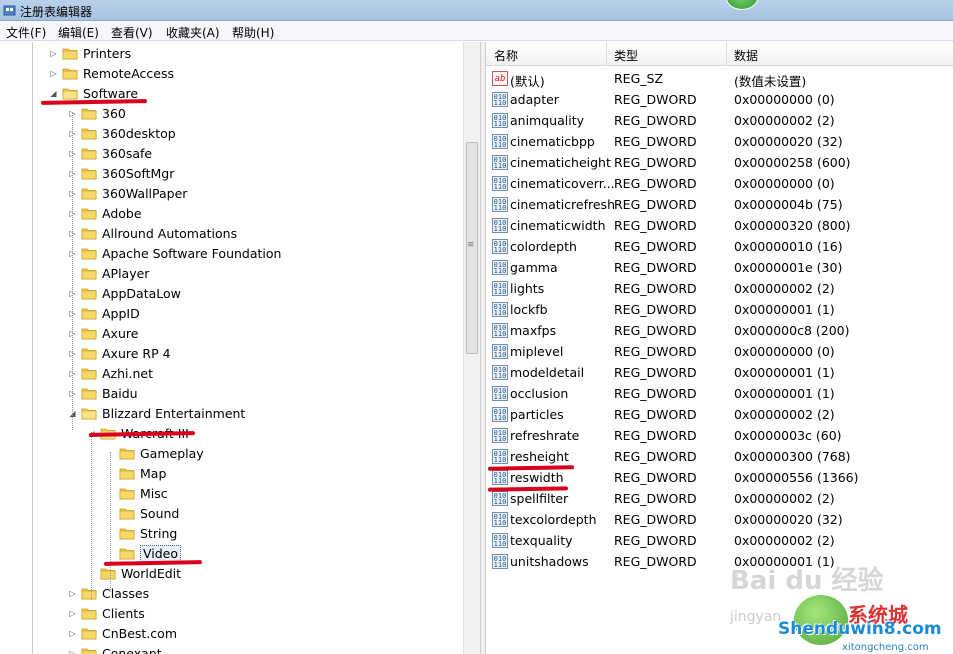 This screenshot has height=654, width=953. Describe the element at coordinates (231, 434) in the screenshot. I see `tree-item-warcraft-iii: ◢ Warcraft III` at that location.